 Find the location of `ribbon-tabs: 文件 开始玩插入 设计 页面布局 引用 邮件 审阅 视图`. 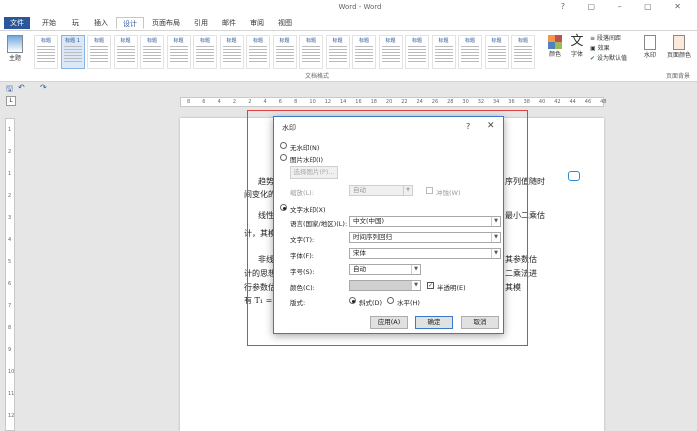

ribbon-tabs: 文件 开始玩插入 设计 页面布局 引用 邮件 审阅 视图 is located at coordinates (348, 23).